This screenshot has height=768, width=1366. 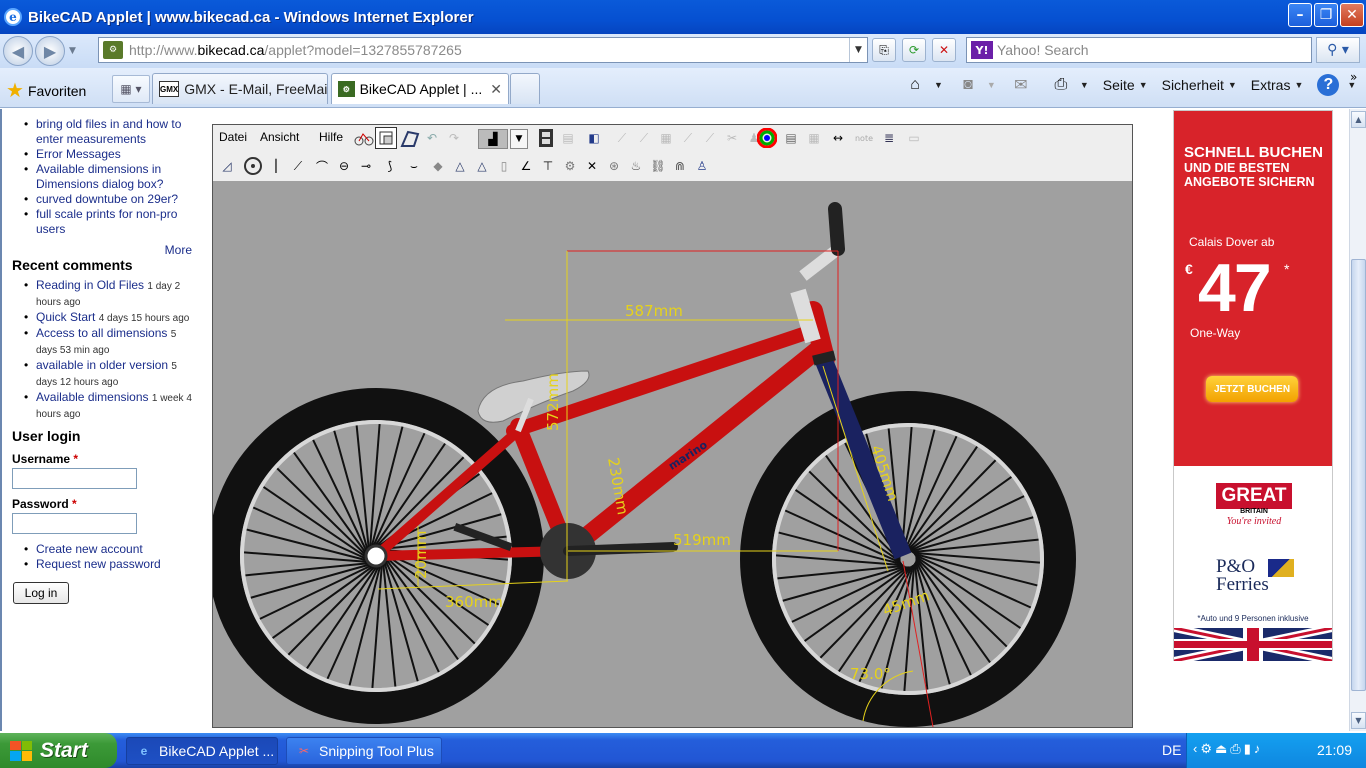 What do you see at coordinates (666, 138) in the screenshot?
I see `tool-icon: ▦` at bounding box center [666, 138].